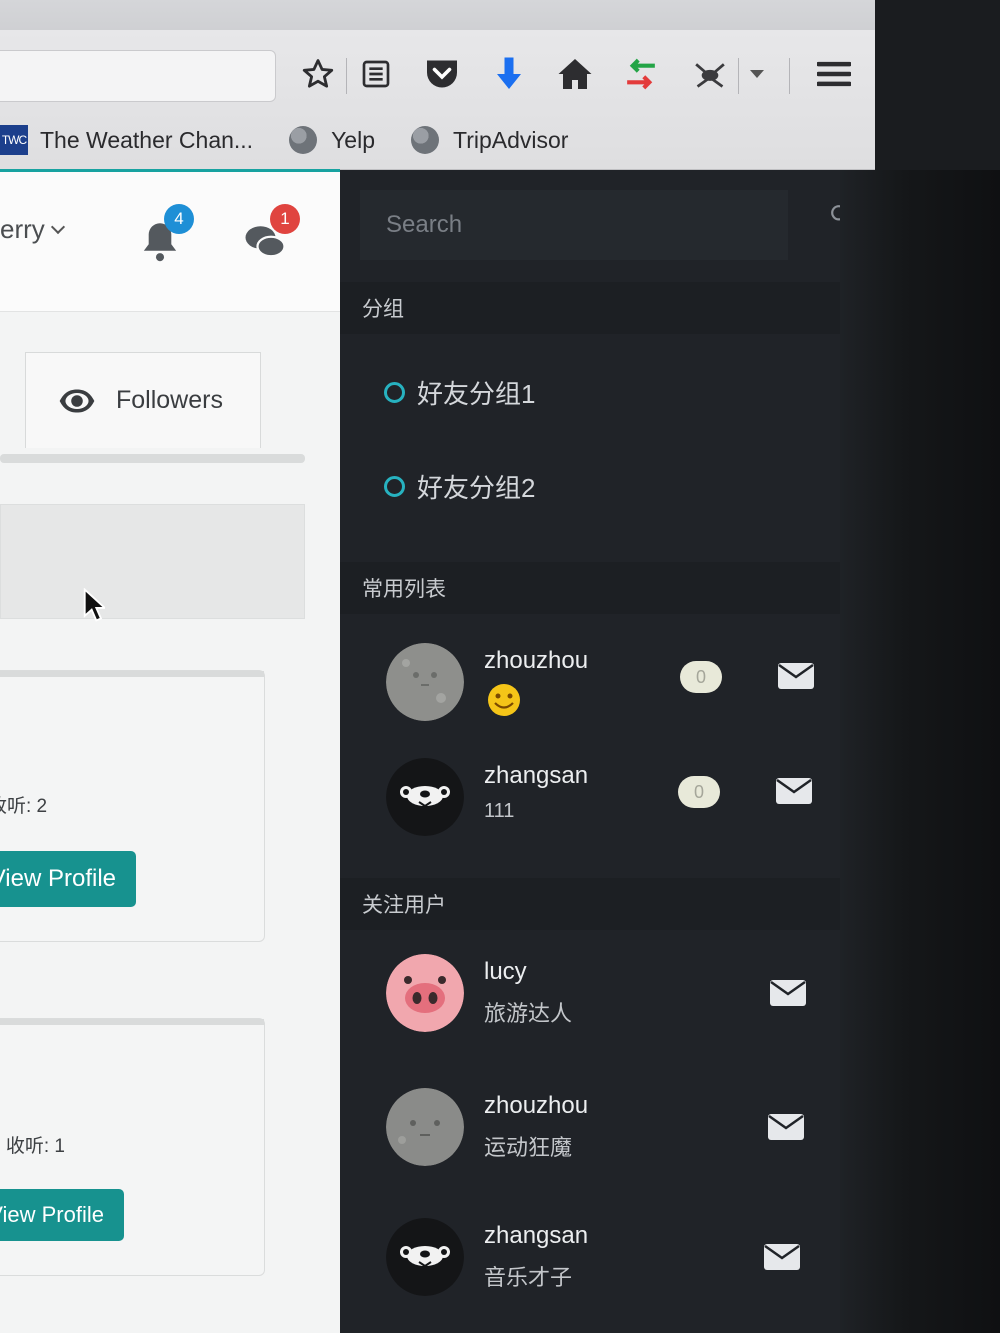  I want to click on url-bar, so click(138, 76).